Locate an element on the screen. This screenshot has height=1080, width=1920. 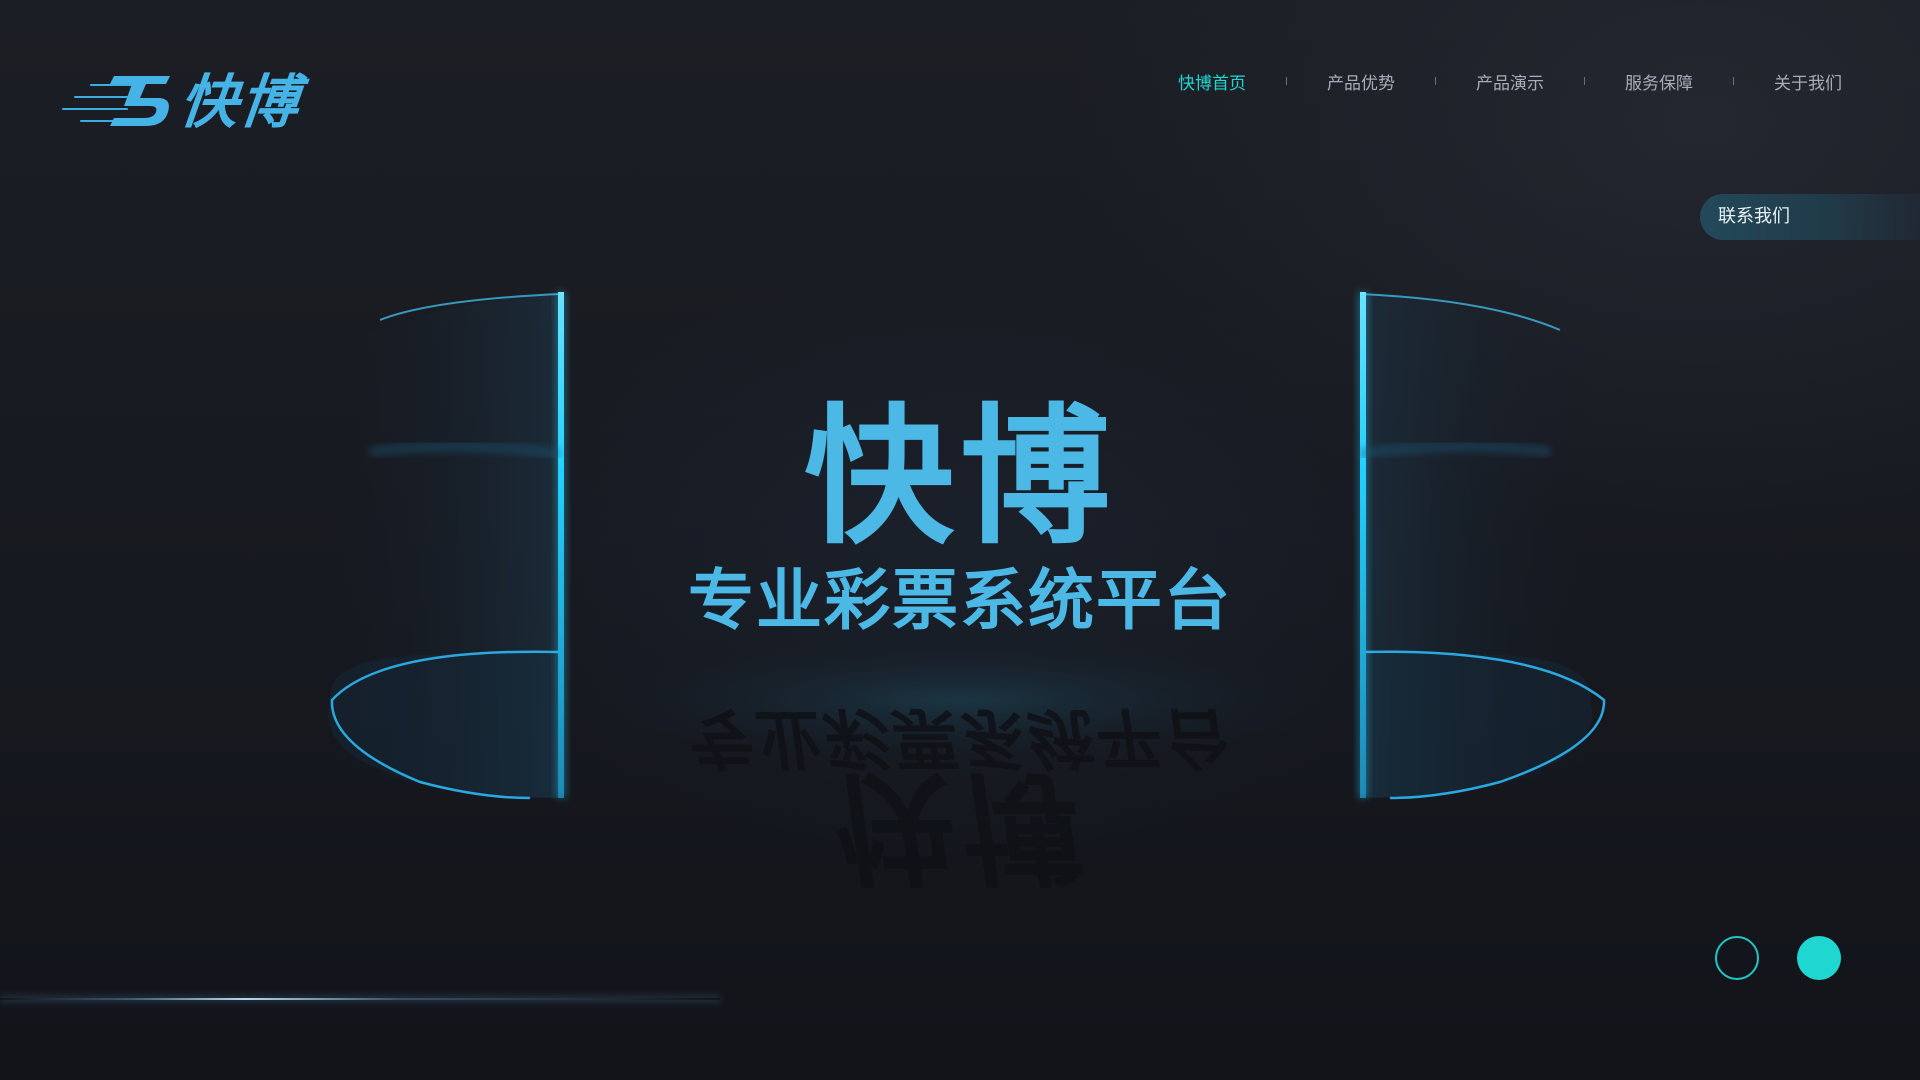
nav-item-service: 服务保障 is located at coordinates (1659, 81).